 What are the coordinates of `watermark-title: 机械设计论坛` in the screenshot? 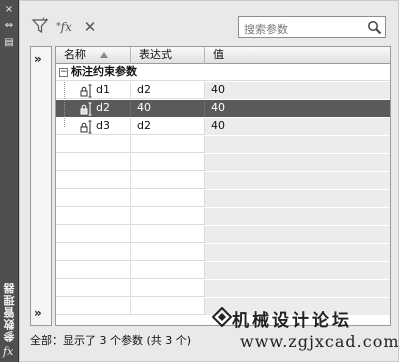 It's located at (292, 321).